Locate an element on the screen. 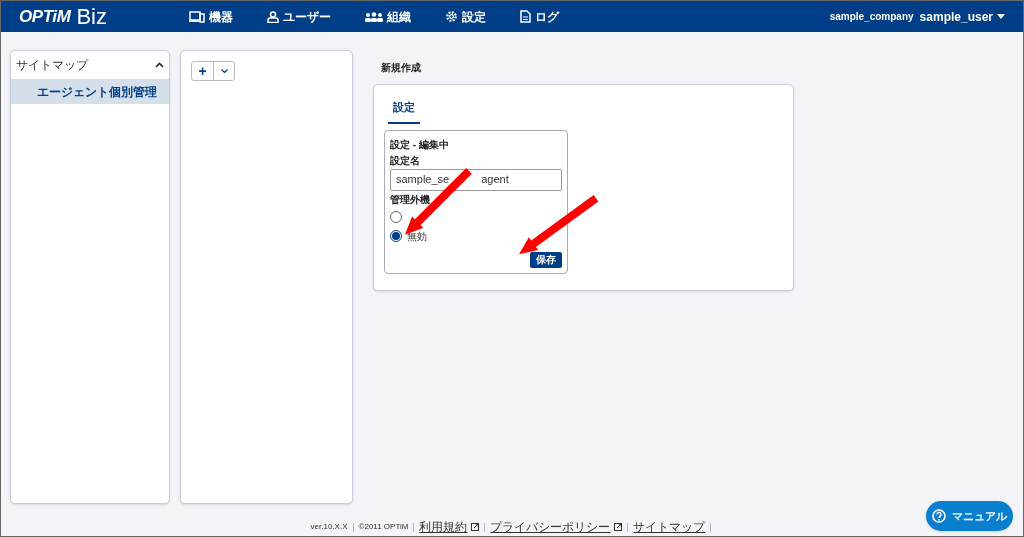  card-title: 設定 - 編集中 is located at coordinates (420, 144).